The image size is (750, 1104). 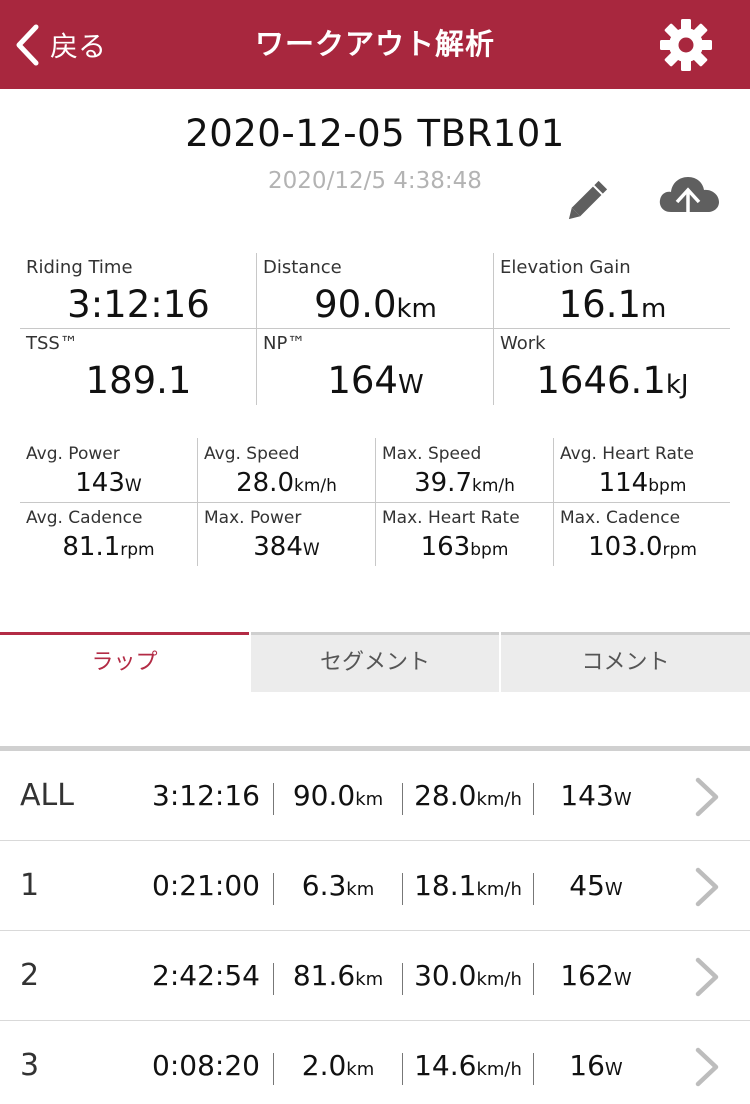 What do you see at coordinates (124, 662) in the screenshot?
I see `tab-laps: ラップ` at bounding box center [124, 662].